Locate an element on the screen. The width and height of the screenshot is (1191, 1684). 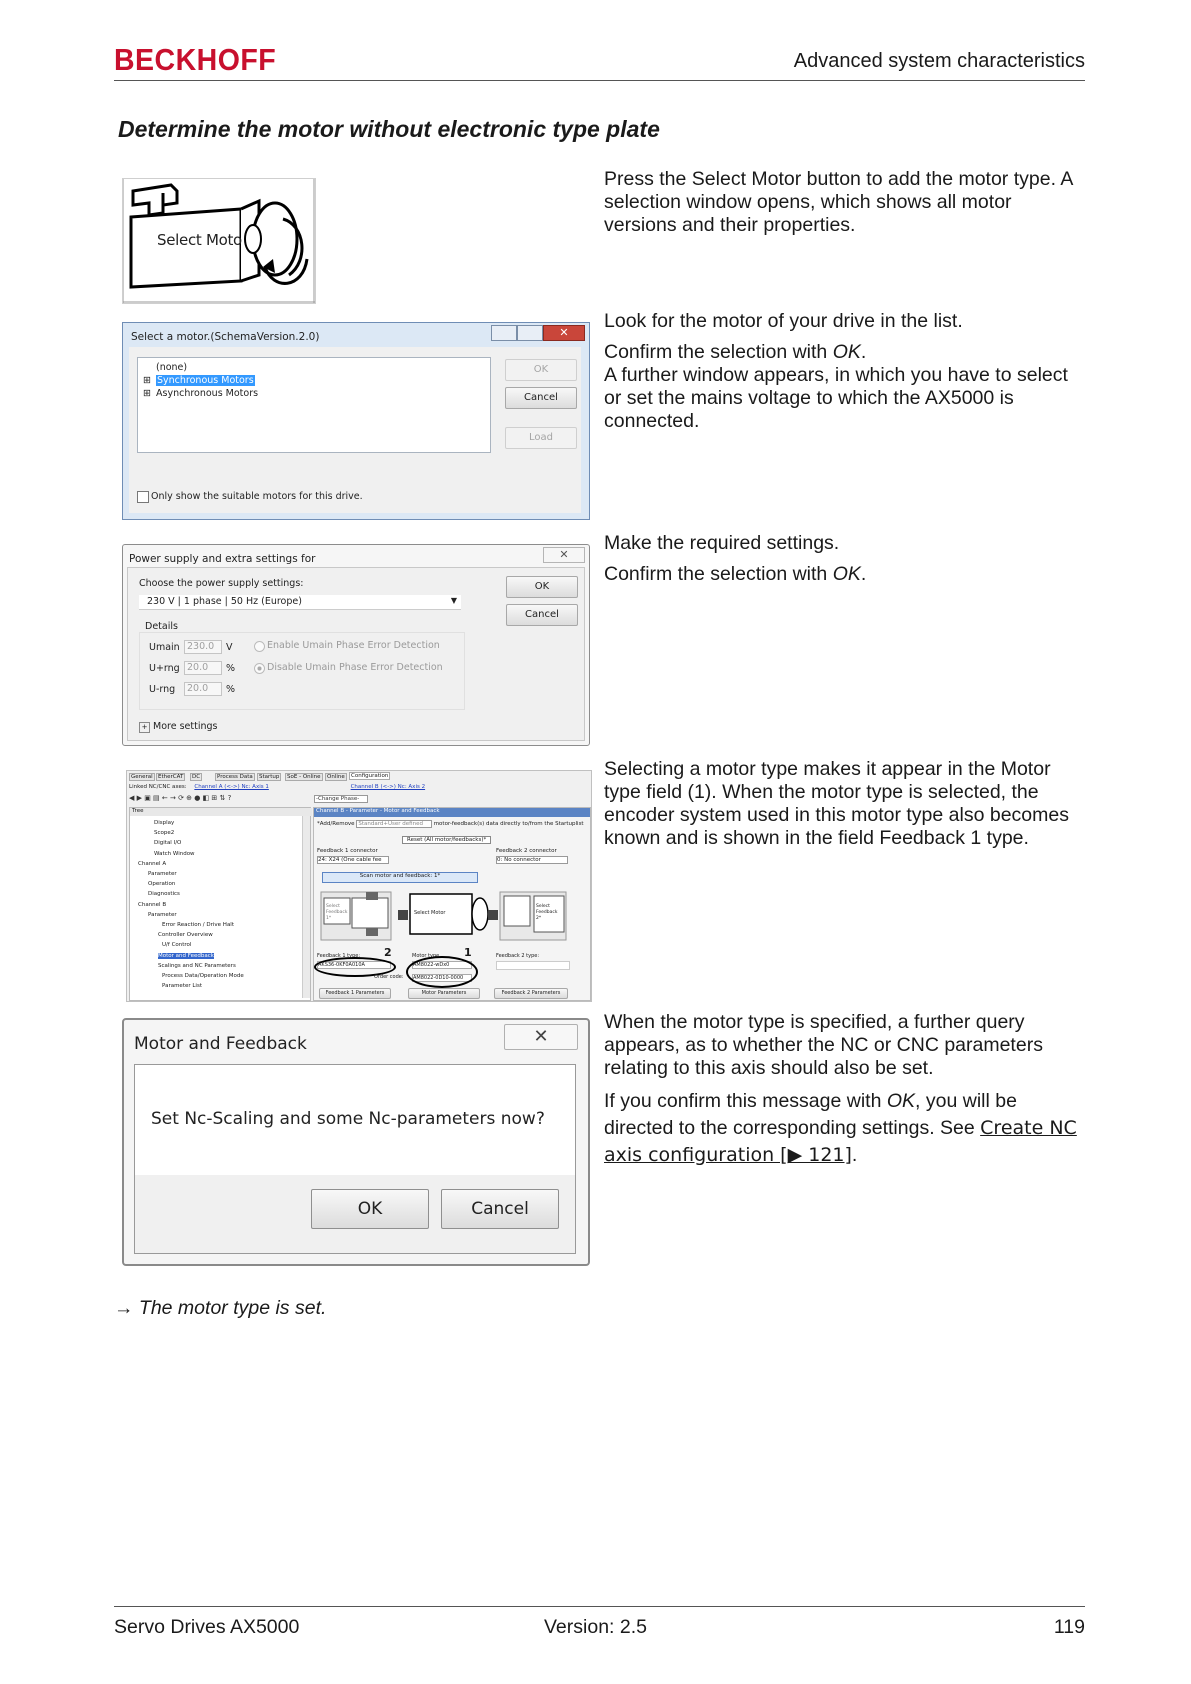
fb2-connector-label: Feedback 2 connector is located at coordinates (526, 851).